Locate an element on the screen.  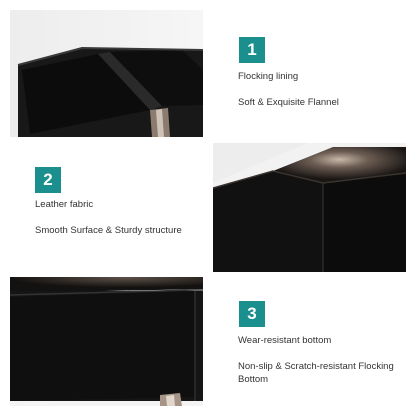
box-bottom-photo is located at coordinates (106, 341).